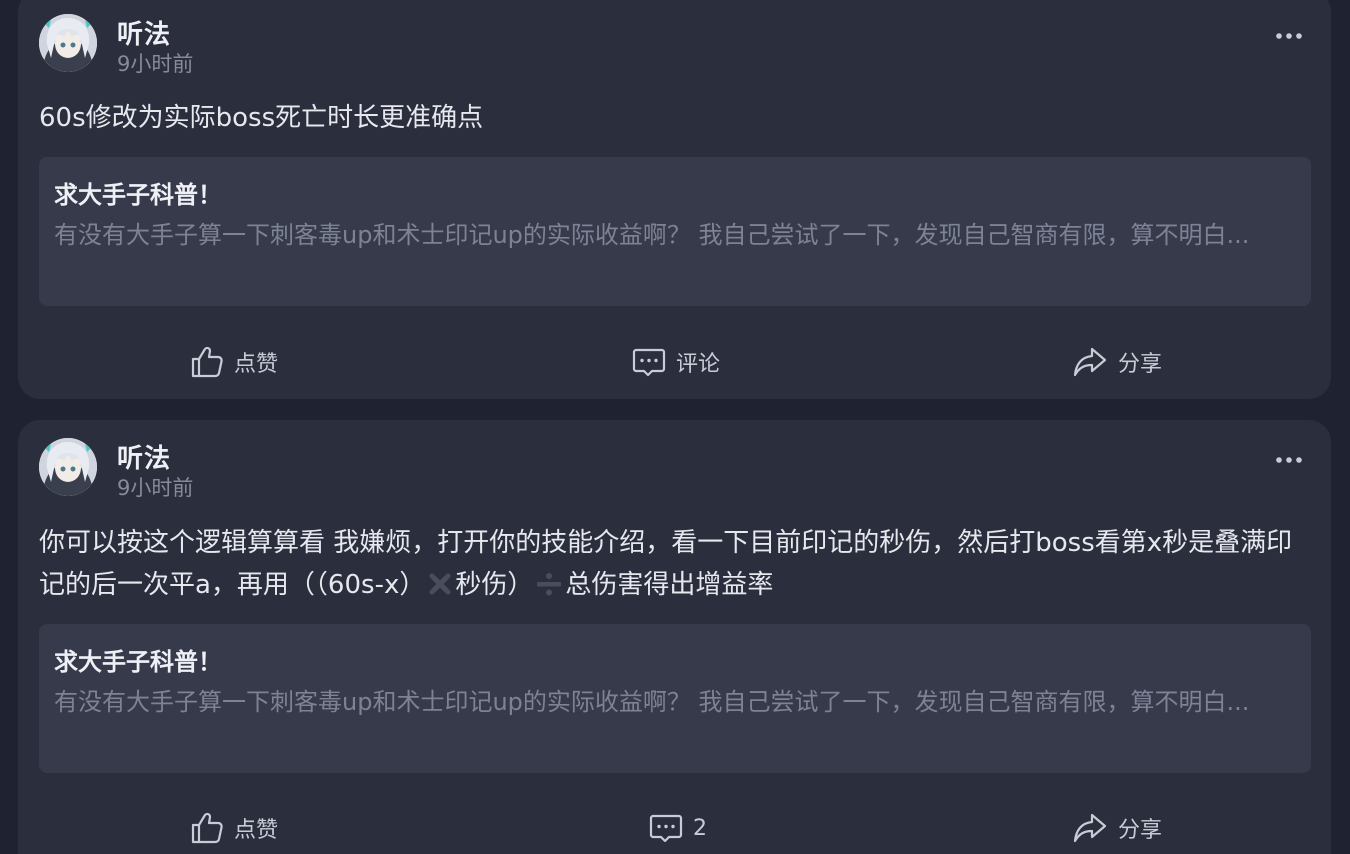 This screenshot has height=854, width=1350. What do you see at coordinates (494, 585) in the screenshot?
I see `post-text-part: 秒伤）` at bounding box center [494, 585].